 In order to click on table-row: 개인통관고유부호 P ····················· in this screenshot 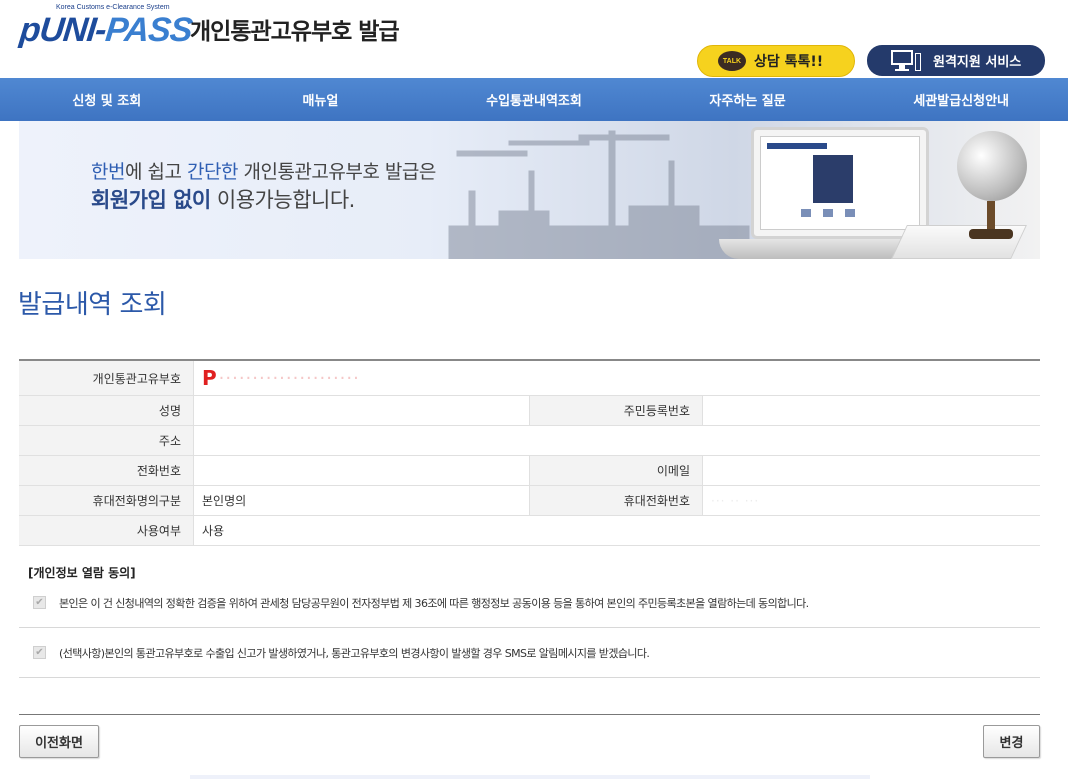, I will do `click(529, 378)`.